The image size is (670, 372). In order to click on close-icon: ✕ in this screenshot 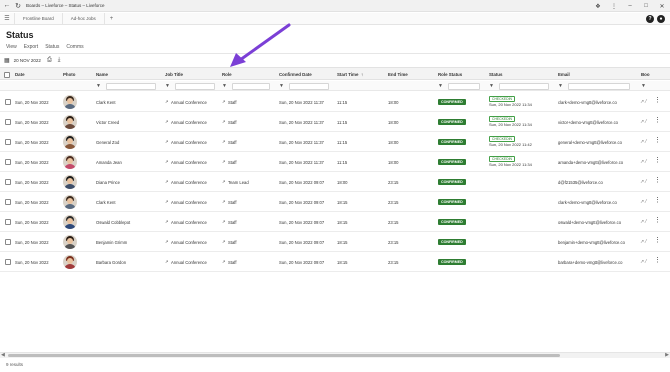, I will do `click(662, 6)`.